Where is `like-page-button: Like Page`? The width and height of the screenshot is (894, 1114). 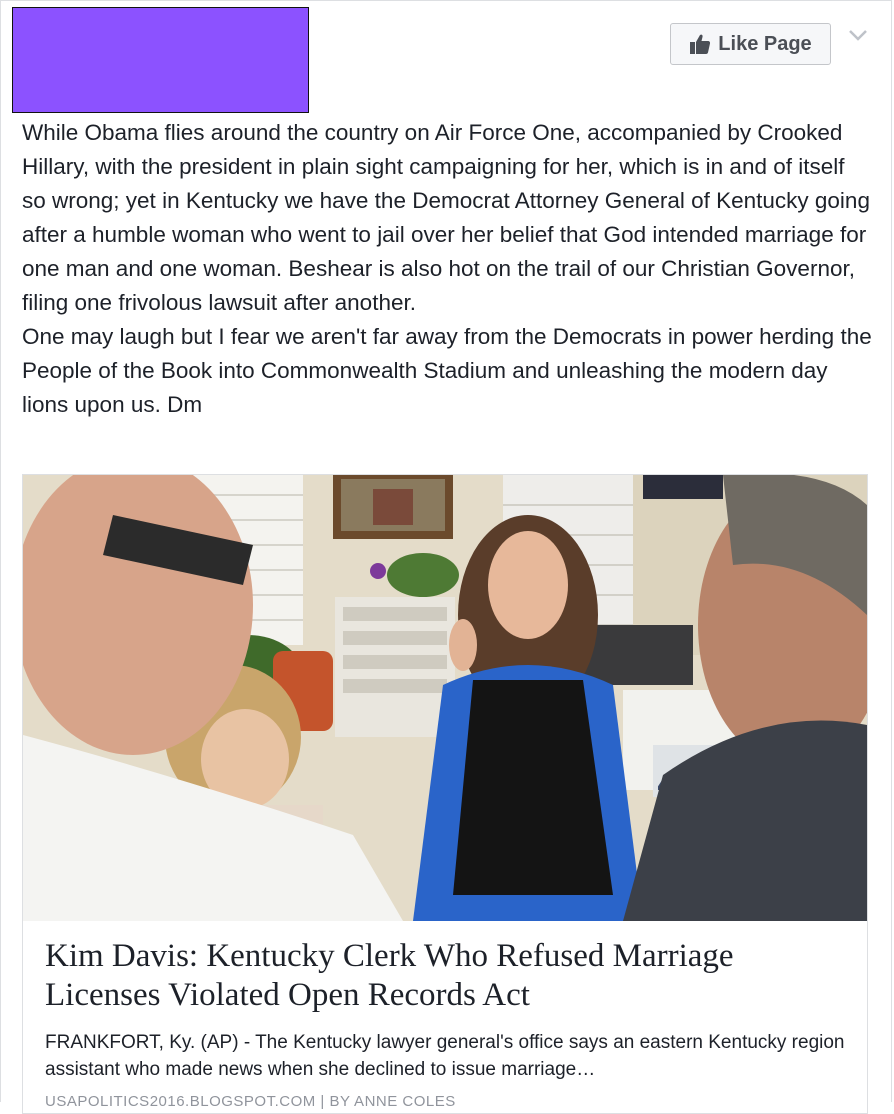 like-page-button: Like Page is located at coordinates (750, 44).